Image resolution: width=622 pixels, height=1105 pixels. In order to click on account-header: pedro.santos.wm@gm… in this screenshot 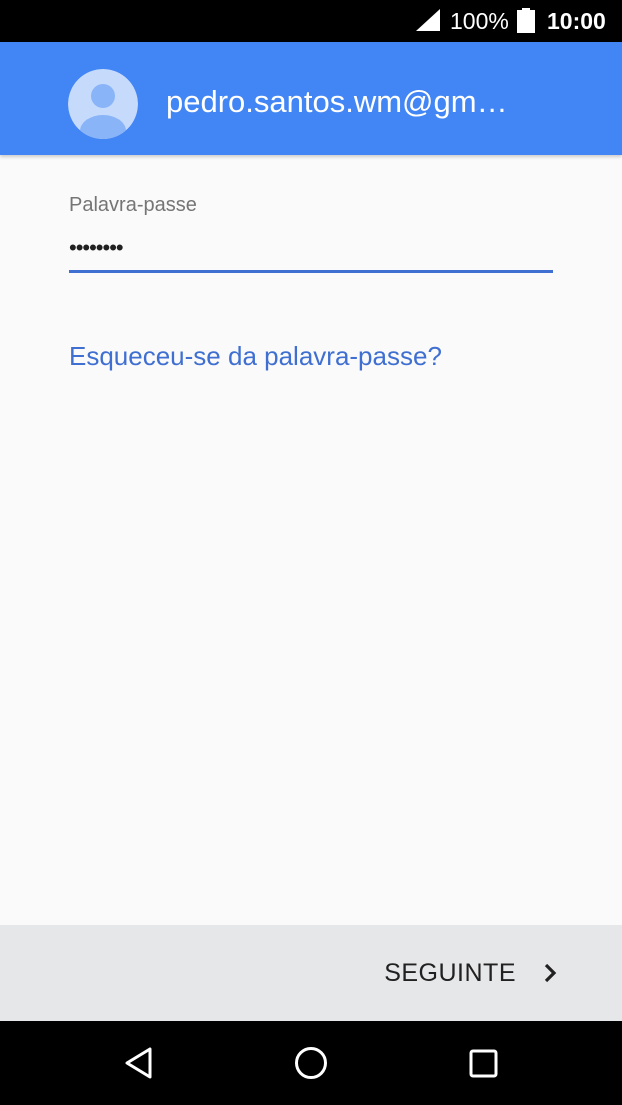, I will do `click(311, 98)`.